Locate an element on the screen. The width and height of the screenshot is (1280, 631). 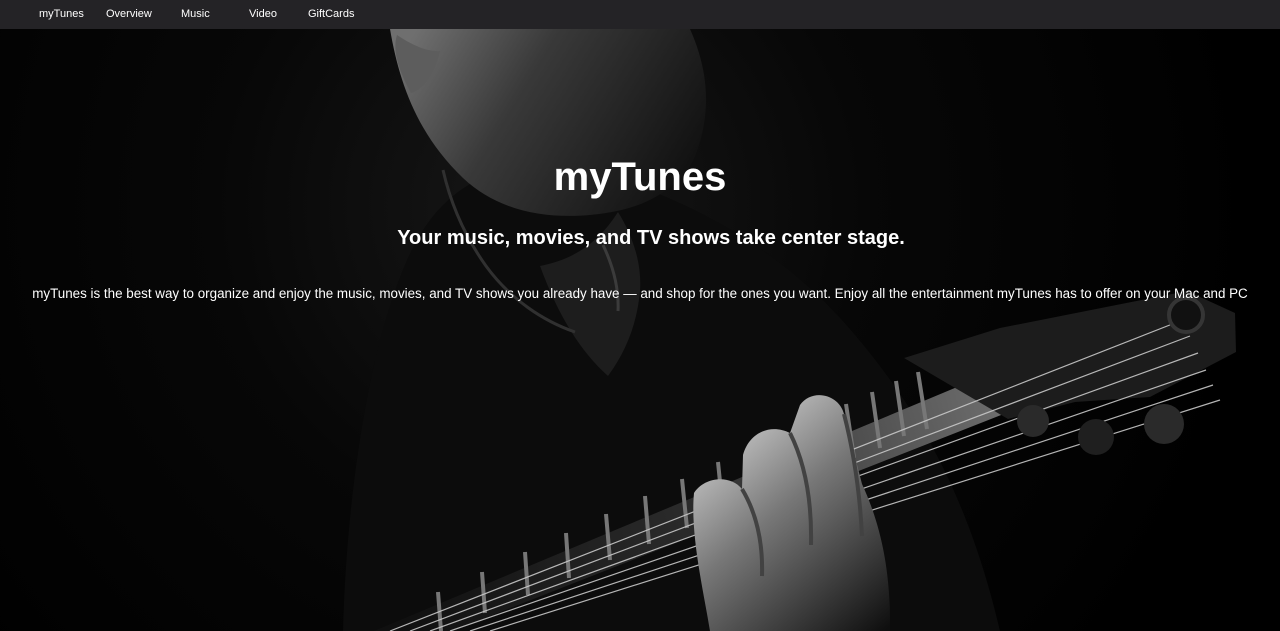
nav-item-music: Music is located at coordinates (195, 15).